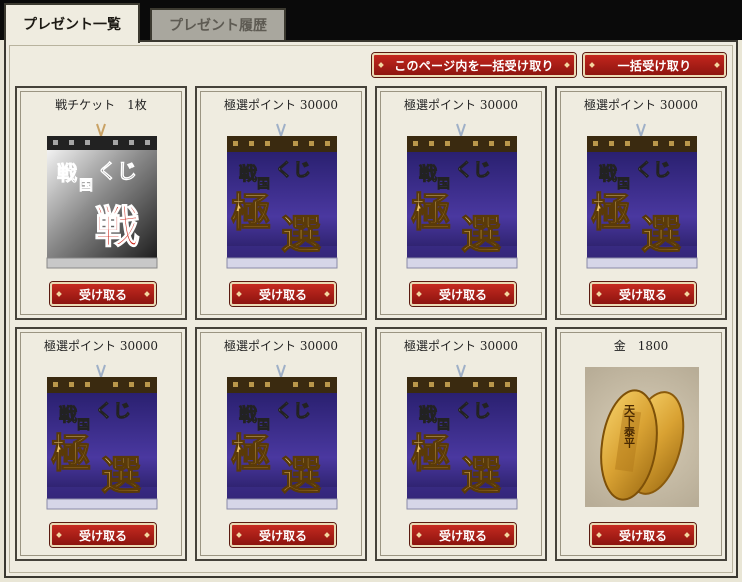 Image resolution: width=742 pixels, height=582 pixels. Describe the element at coordinates (641, 346) in the screenshot. I see `item-label: 金 1800` at that location.